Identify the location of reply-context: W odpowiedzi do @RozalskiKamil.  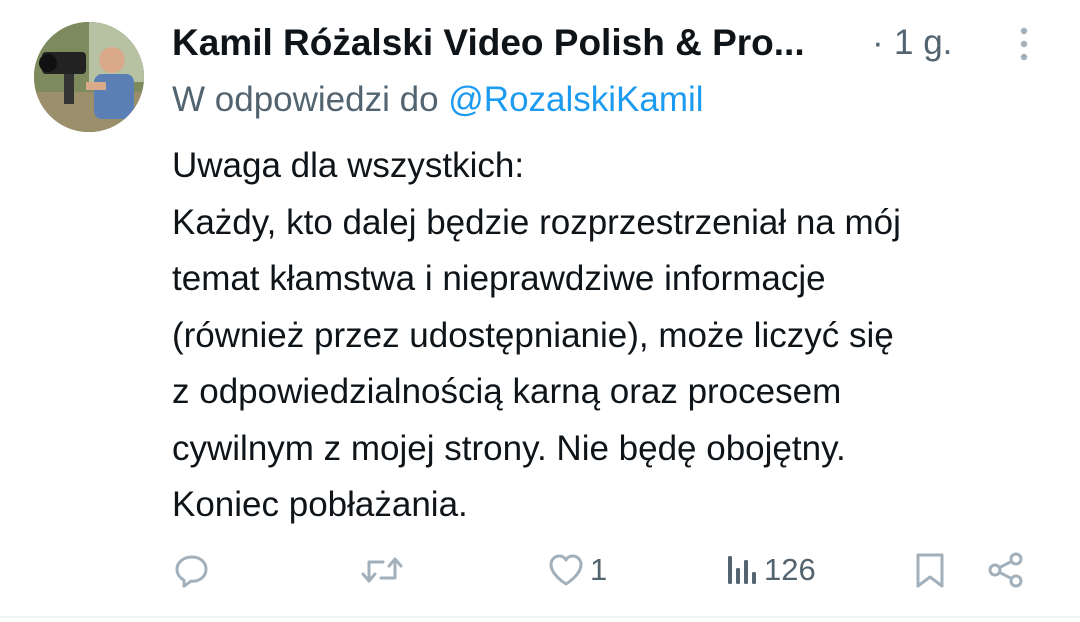
(438, 100).